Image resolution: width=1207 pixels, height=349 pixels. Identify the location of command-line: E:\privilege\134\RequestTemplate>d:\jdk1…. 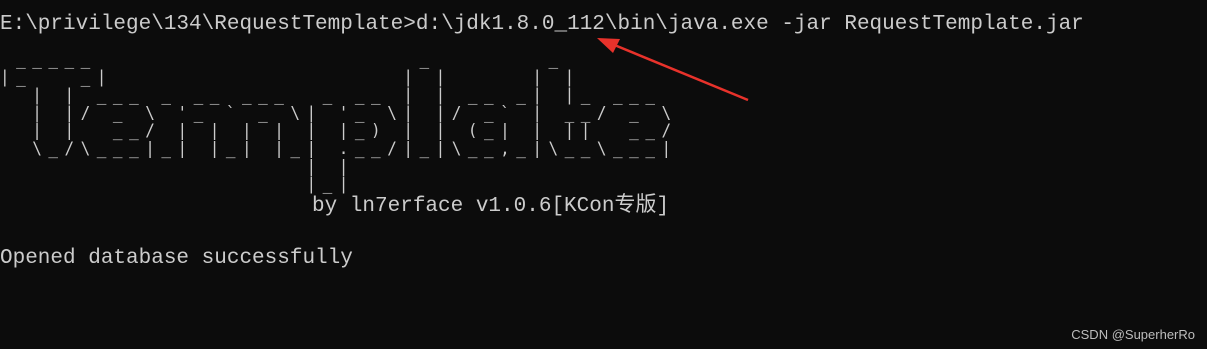
(542, 24).